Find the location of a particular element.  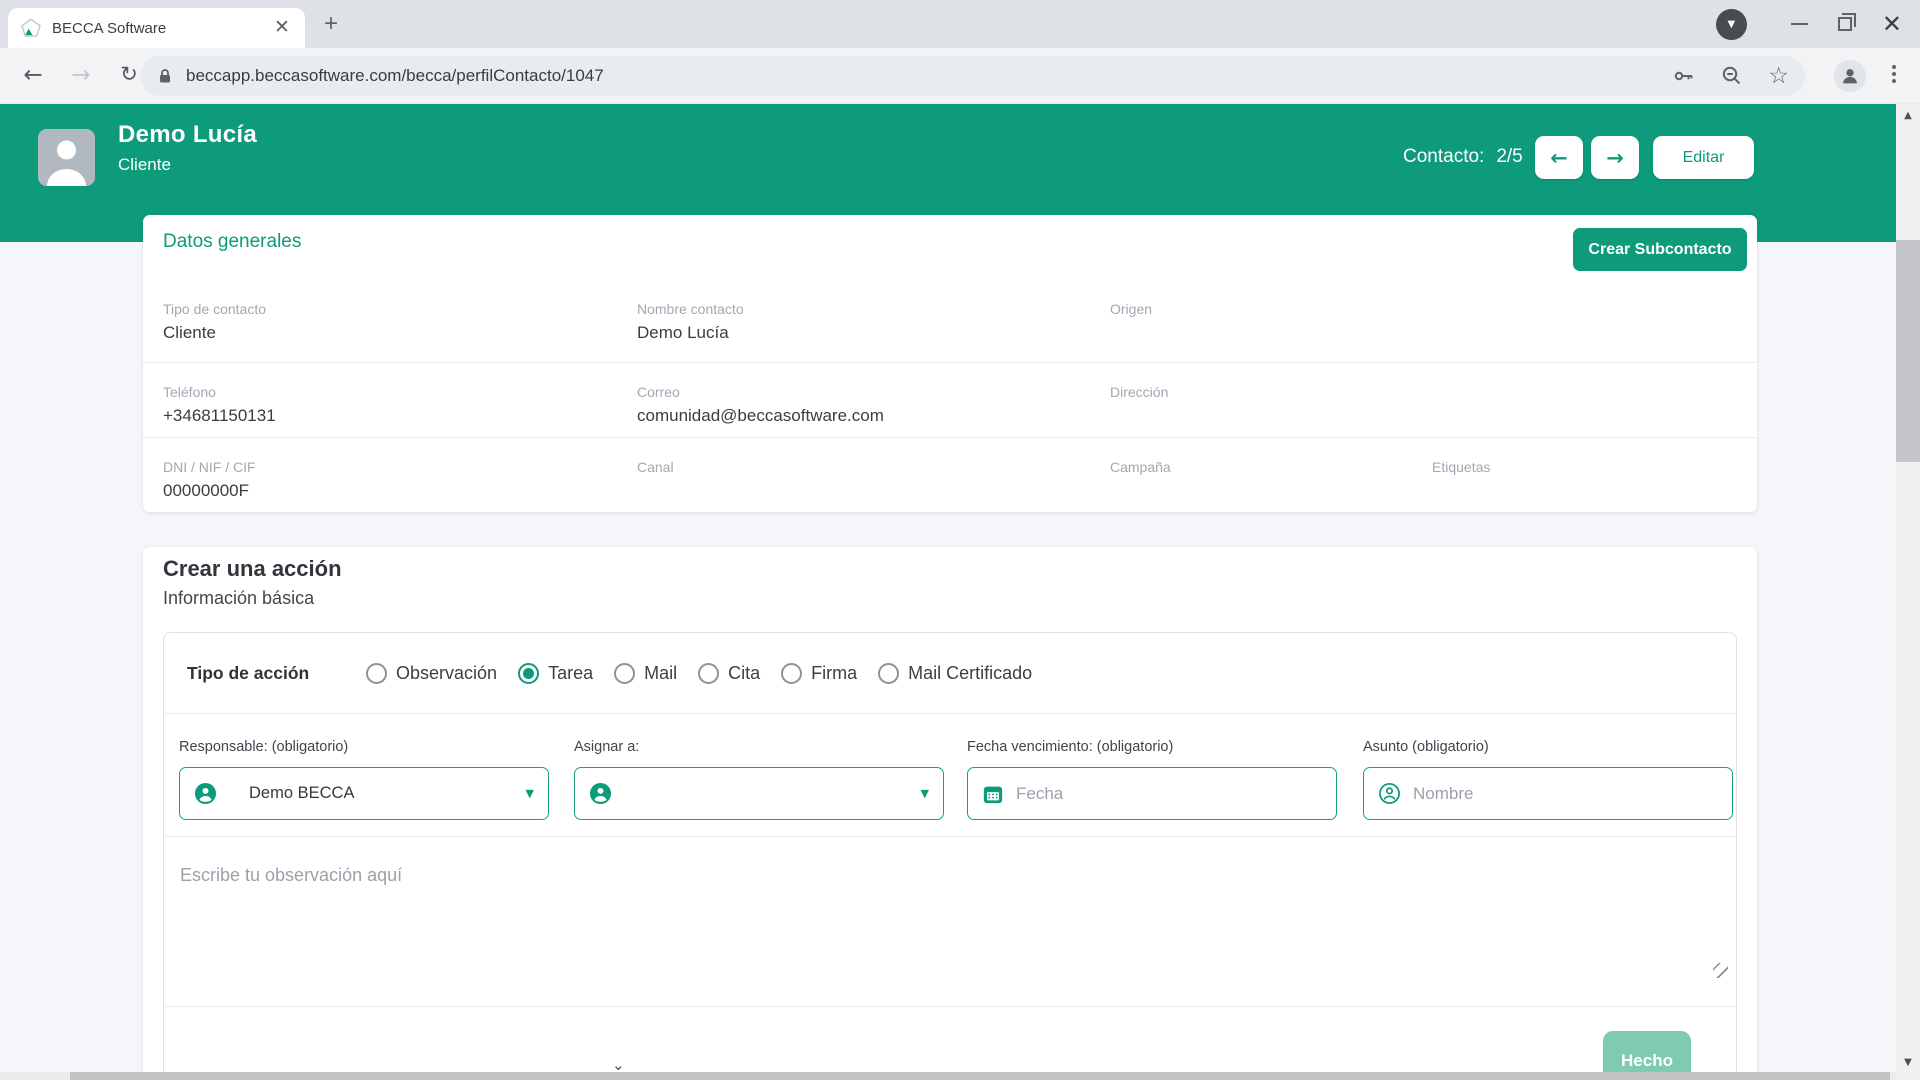

password-key-icon is located at coordinates (1684, 76).